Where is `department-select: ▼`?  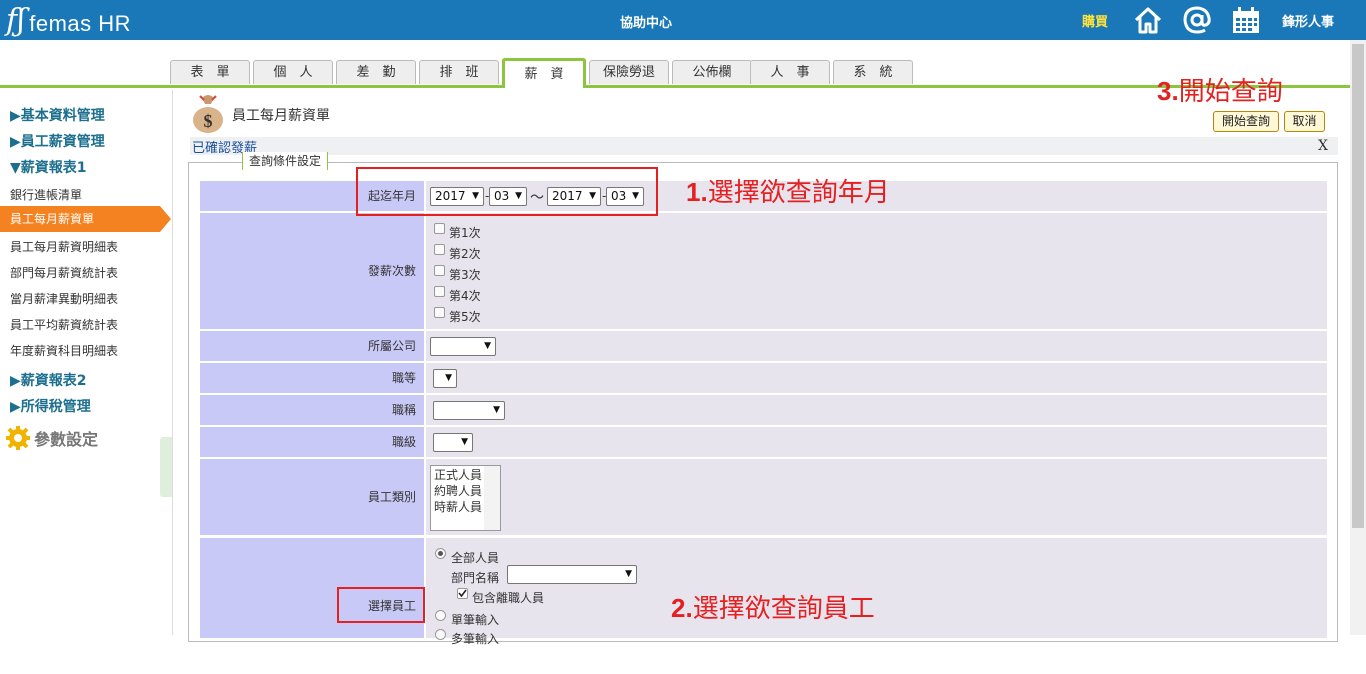 department-select: ▼ is located at coordinates (572, 574).